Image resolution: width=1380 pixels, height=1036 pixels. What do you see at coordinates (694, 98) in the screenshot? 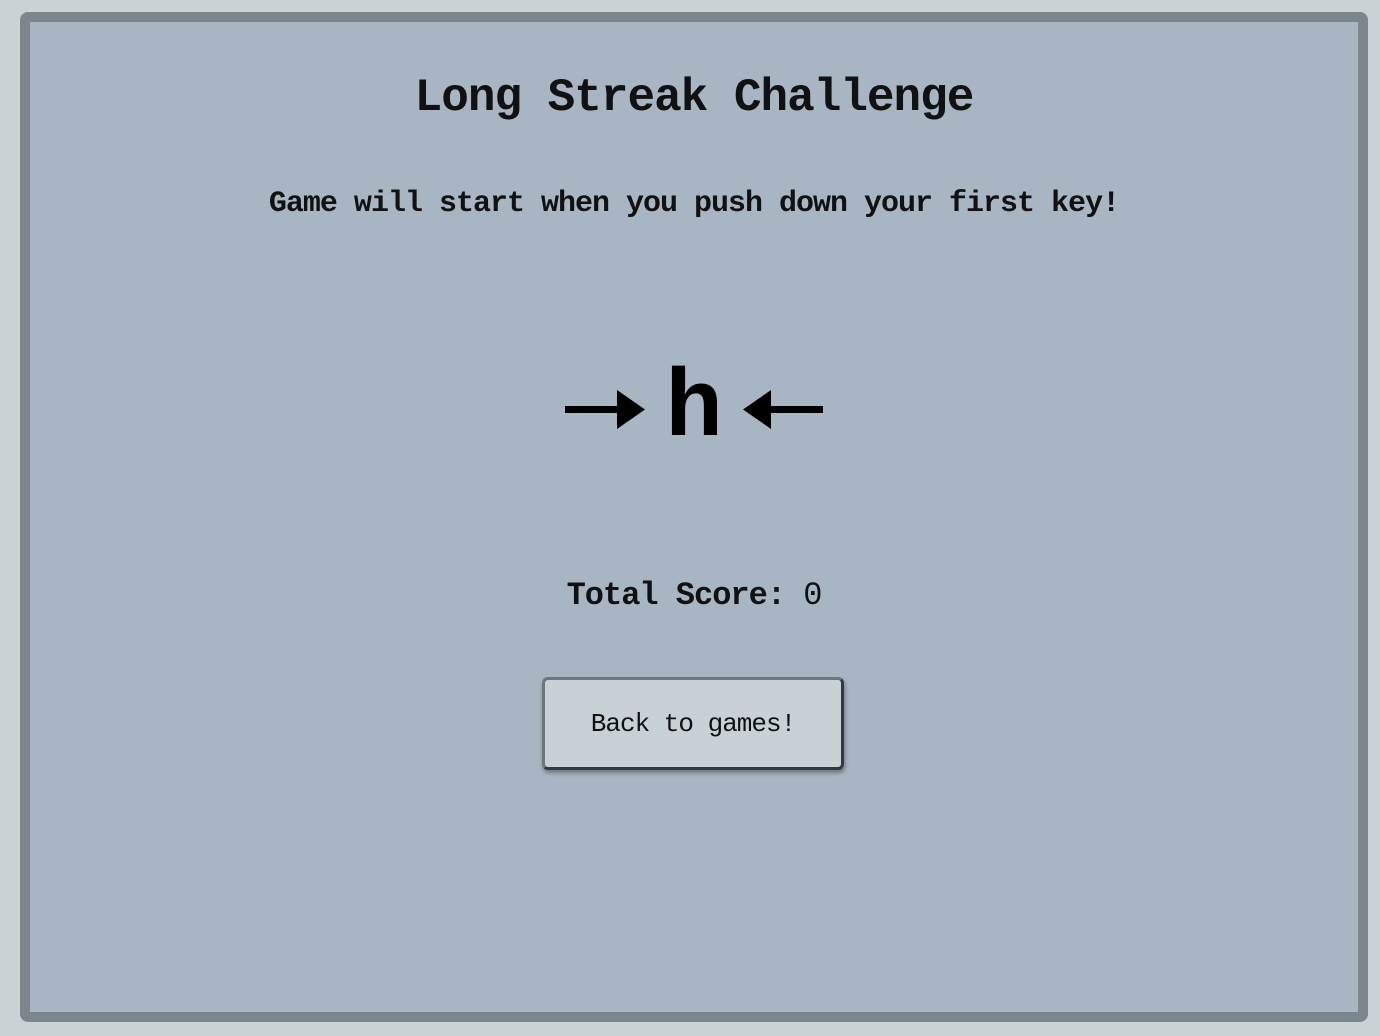
I see `game-title: Long Streak Challenge` at bounding box center [694, 98].